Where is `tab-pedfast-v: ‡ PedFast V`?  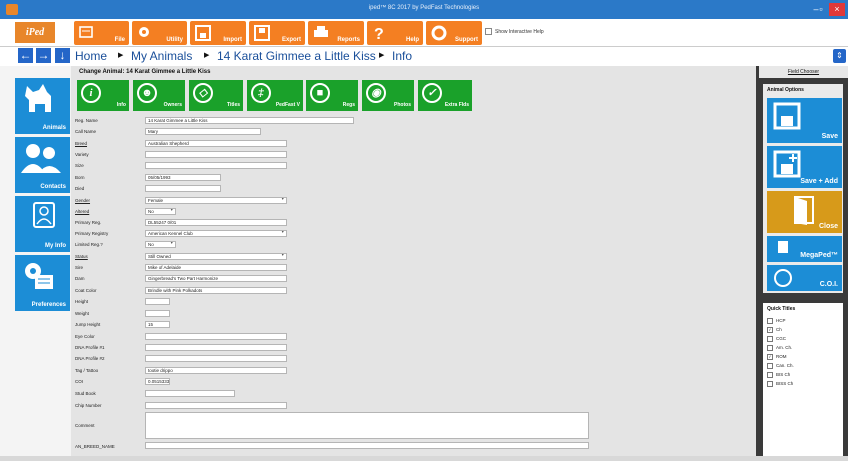 tab-pedfast-v: ‡ PedFast V is located at coordinates (275, 95).